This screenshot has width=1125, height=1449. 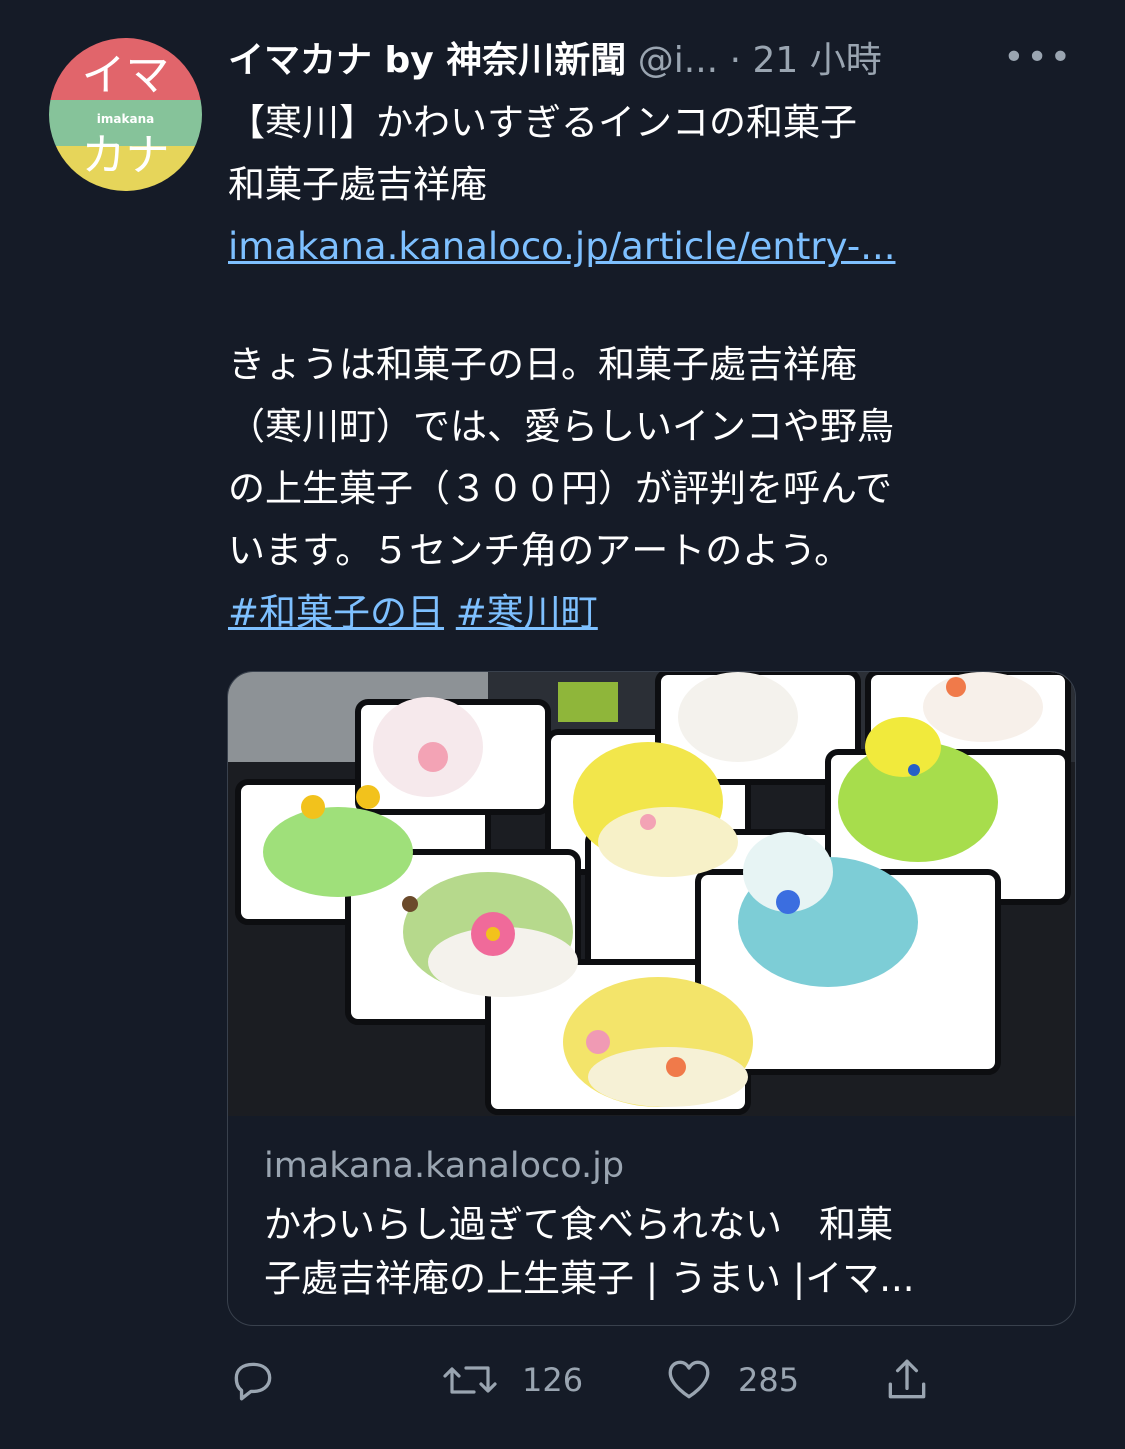 I want to click on tweet-actions: 126 285, so click(x=588, y=1380).